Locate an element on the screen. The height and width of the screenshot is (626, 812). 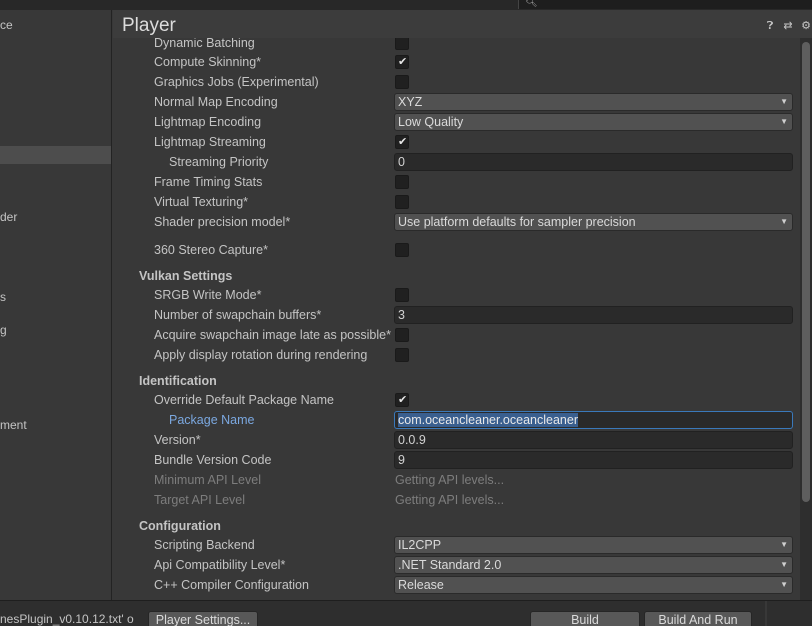
row-dynamic-batching: Dynamic Batching is located at coordinates (466, 45).